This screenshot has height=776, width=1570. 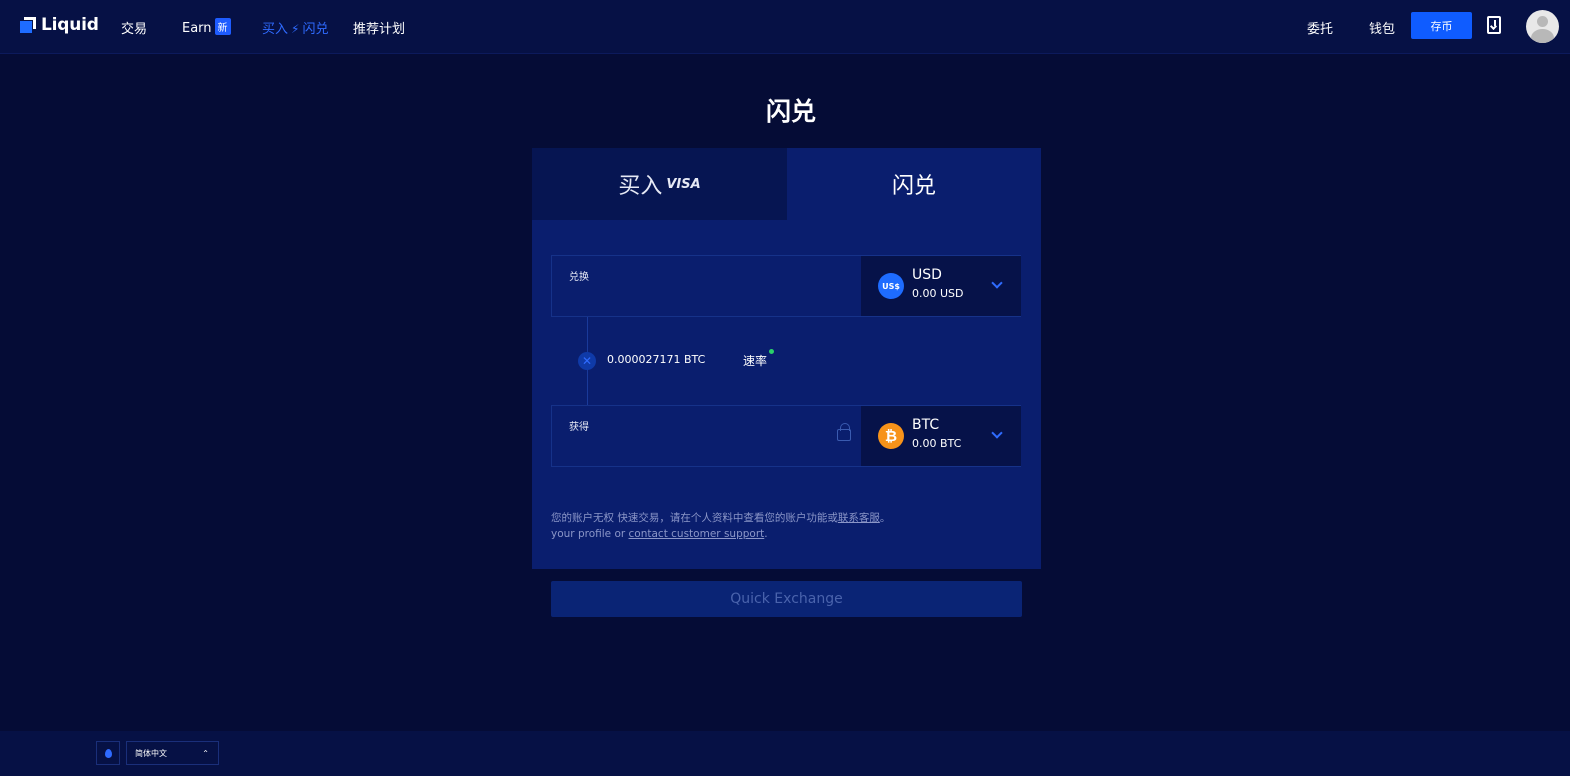 I want to click on nav-referral: 推荐计划, so click(x=379, y=27).